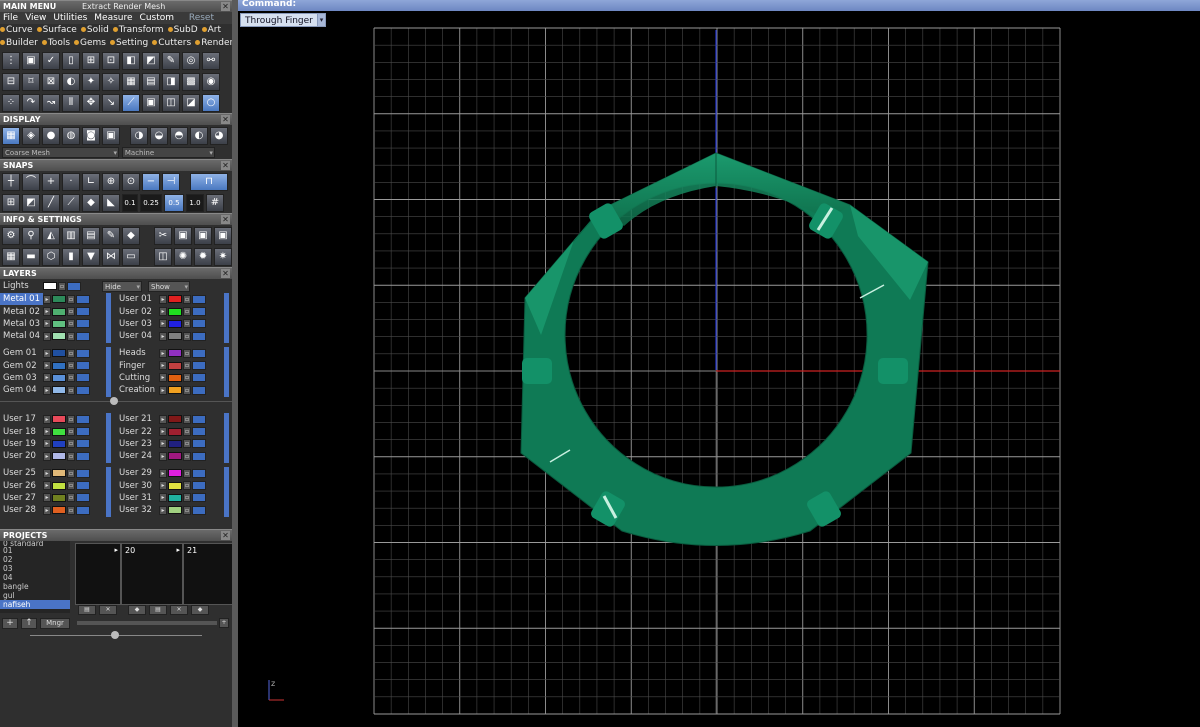 This screenshot has width=1200, height=727. I want to click on tool-icon: ⊟, so click(11, 81).